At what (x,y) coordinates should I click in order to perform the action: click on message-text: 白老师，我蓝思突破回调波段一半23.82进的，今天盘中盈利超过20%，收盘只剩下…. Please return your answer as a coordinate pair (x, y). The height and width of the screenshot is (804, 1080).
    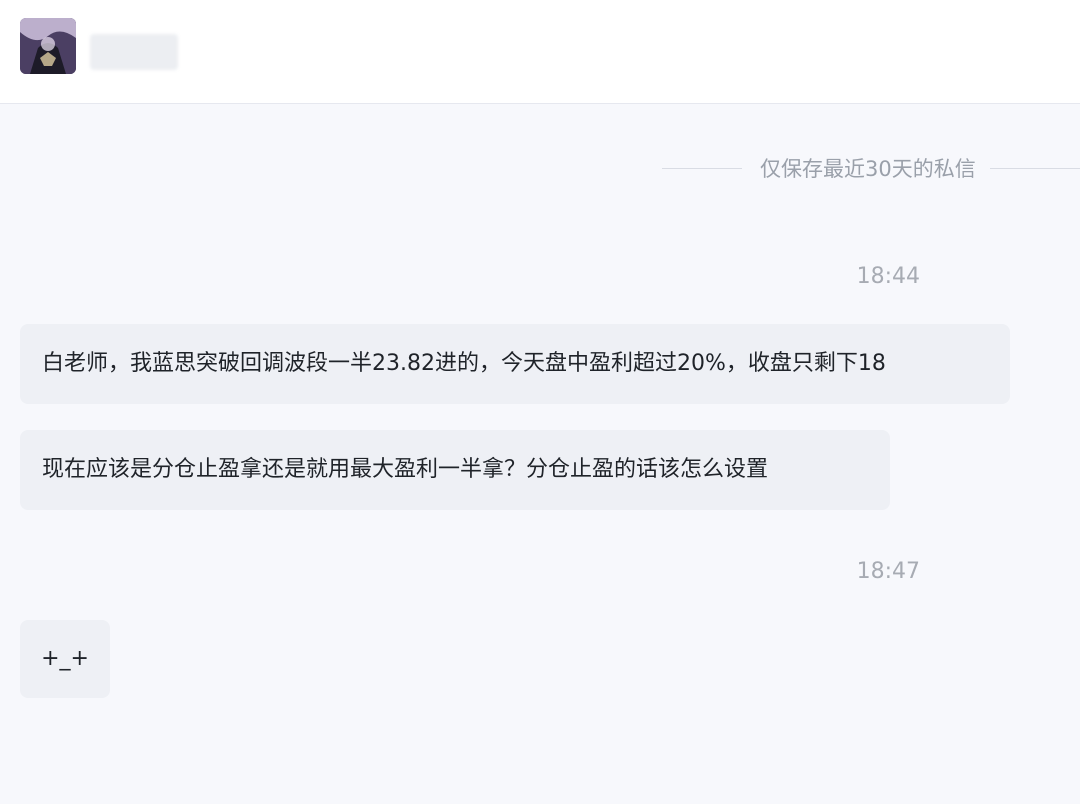
    Looking at the image, I should click on (464, 363).